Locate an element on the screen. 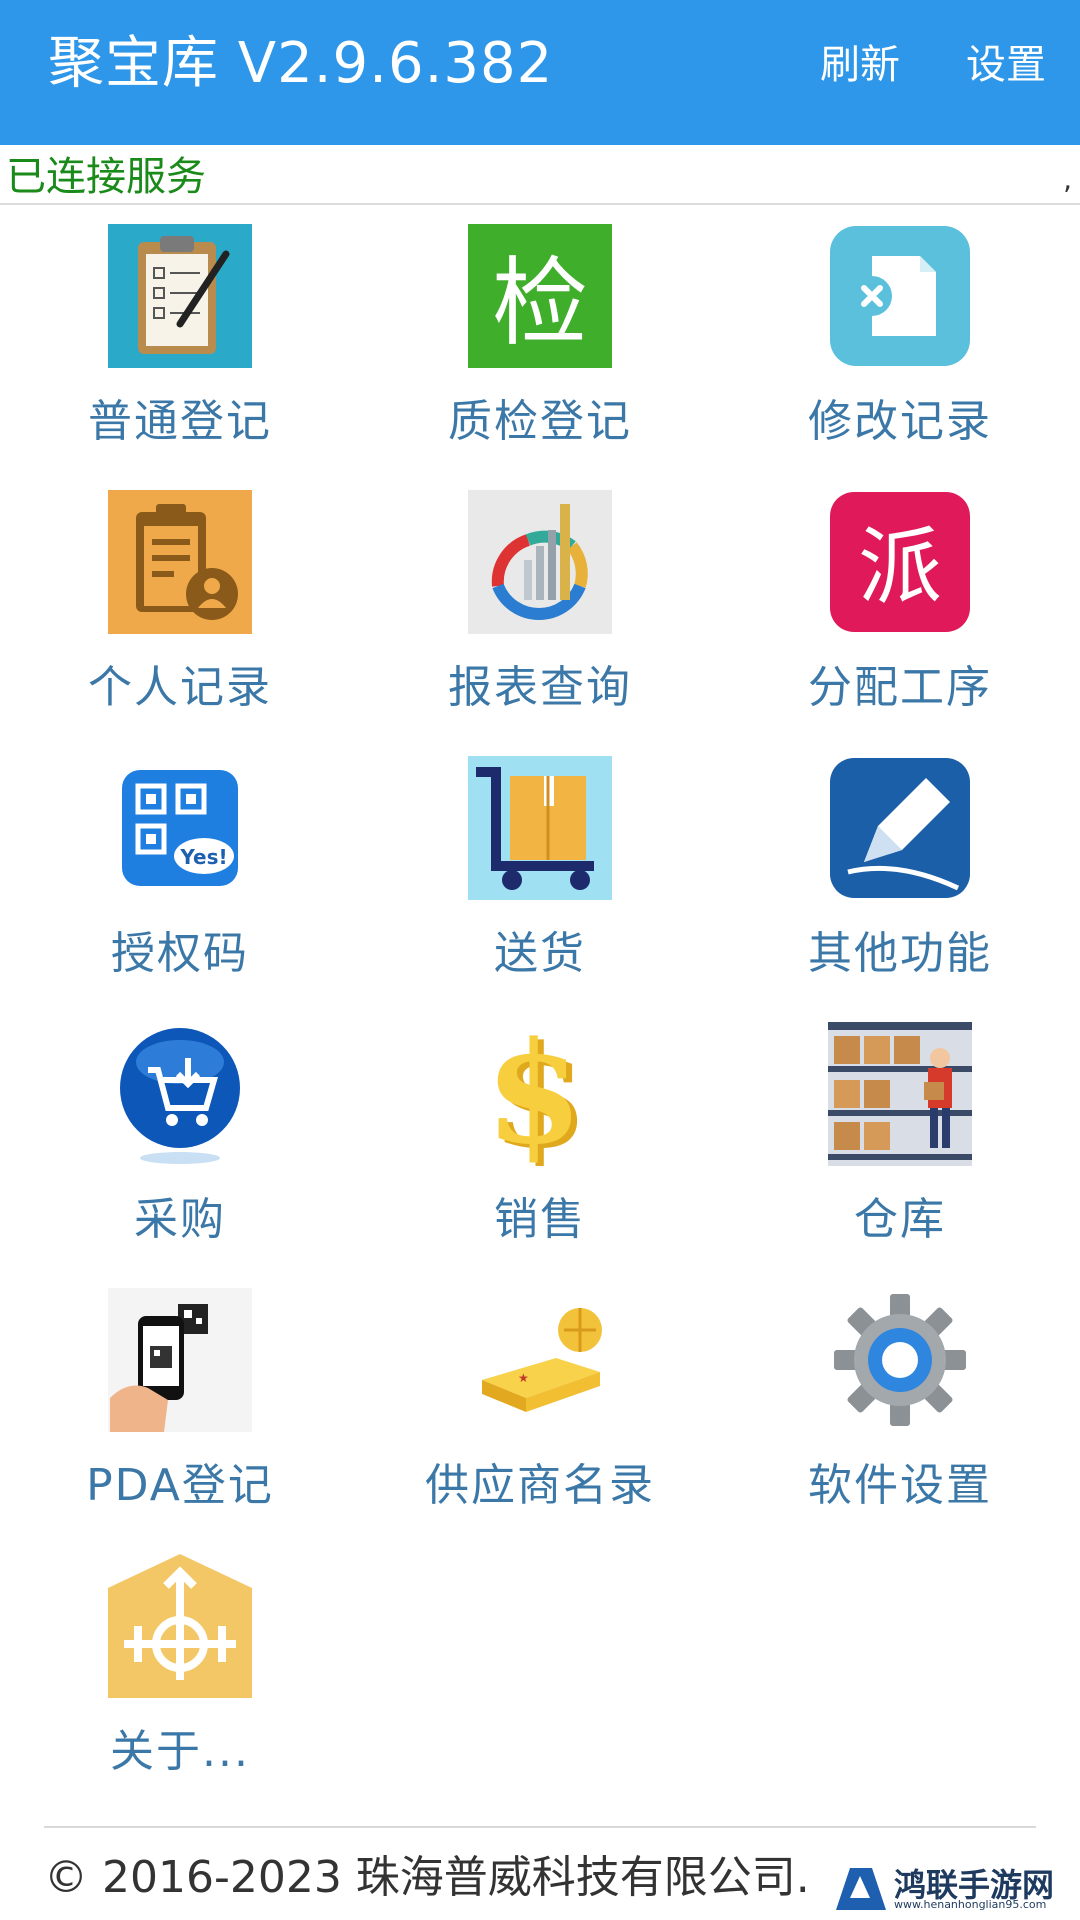 The width and height of the screenshot is (1080, 1920). menu-item-auth-code: Yes! 授权码 is located at coordinates (180, 883).